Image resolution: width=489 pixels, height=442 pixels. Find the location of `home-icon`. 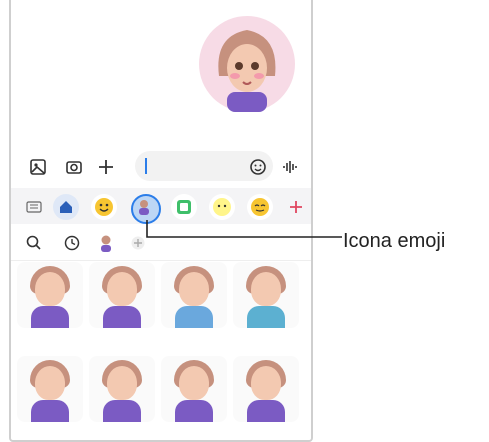

home-icon is located at coordinates (66, 207).